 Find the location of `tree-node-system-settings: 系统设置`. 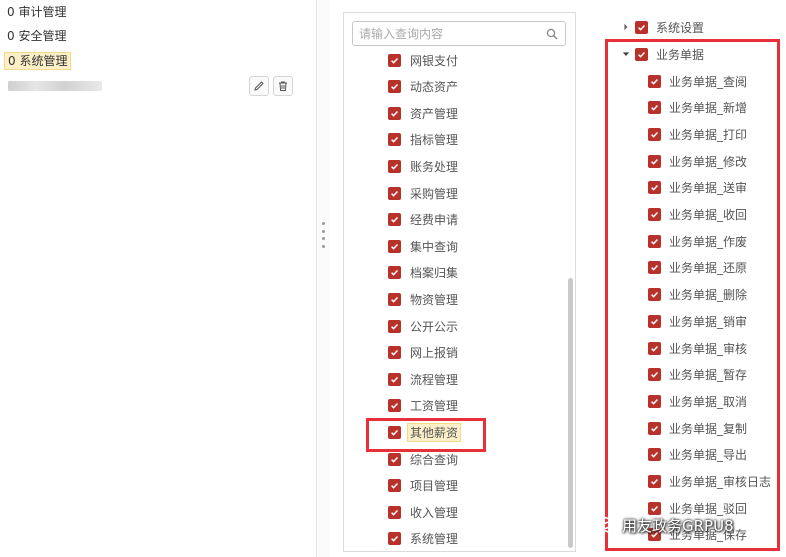

tree-node-system-settings: 系统设置 is located at coordinates (662, 27).